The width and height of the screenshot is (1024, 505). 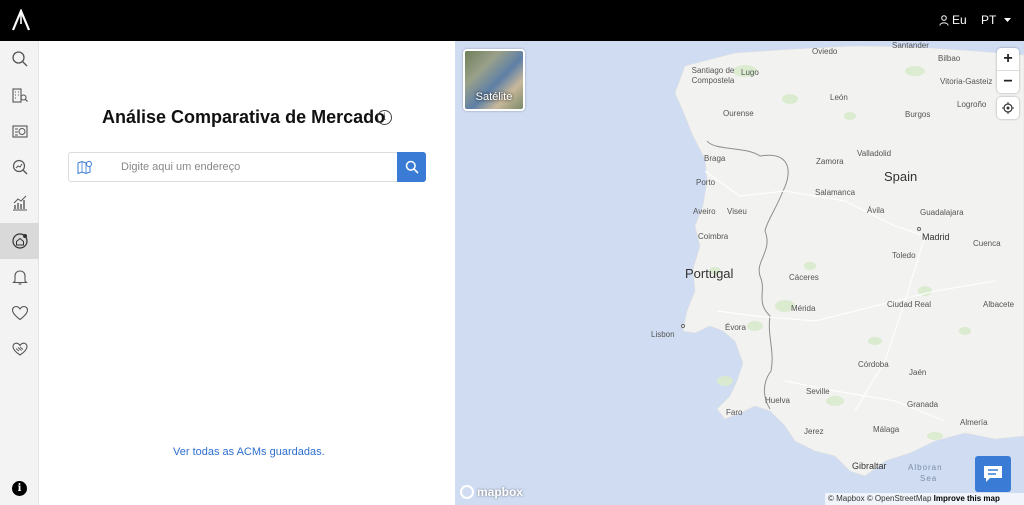 I want to click on bell-icon, so click(x=19, y=277).